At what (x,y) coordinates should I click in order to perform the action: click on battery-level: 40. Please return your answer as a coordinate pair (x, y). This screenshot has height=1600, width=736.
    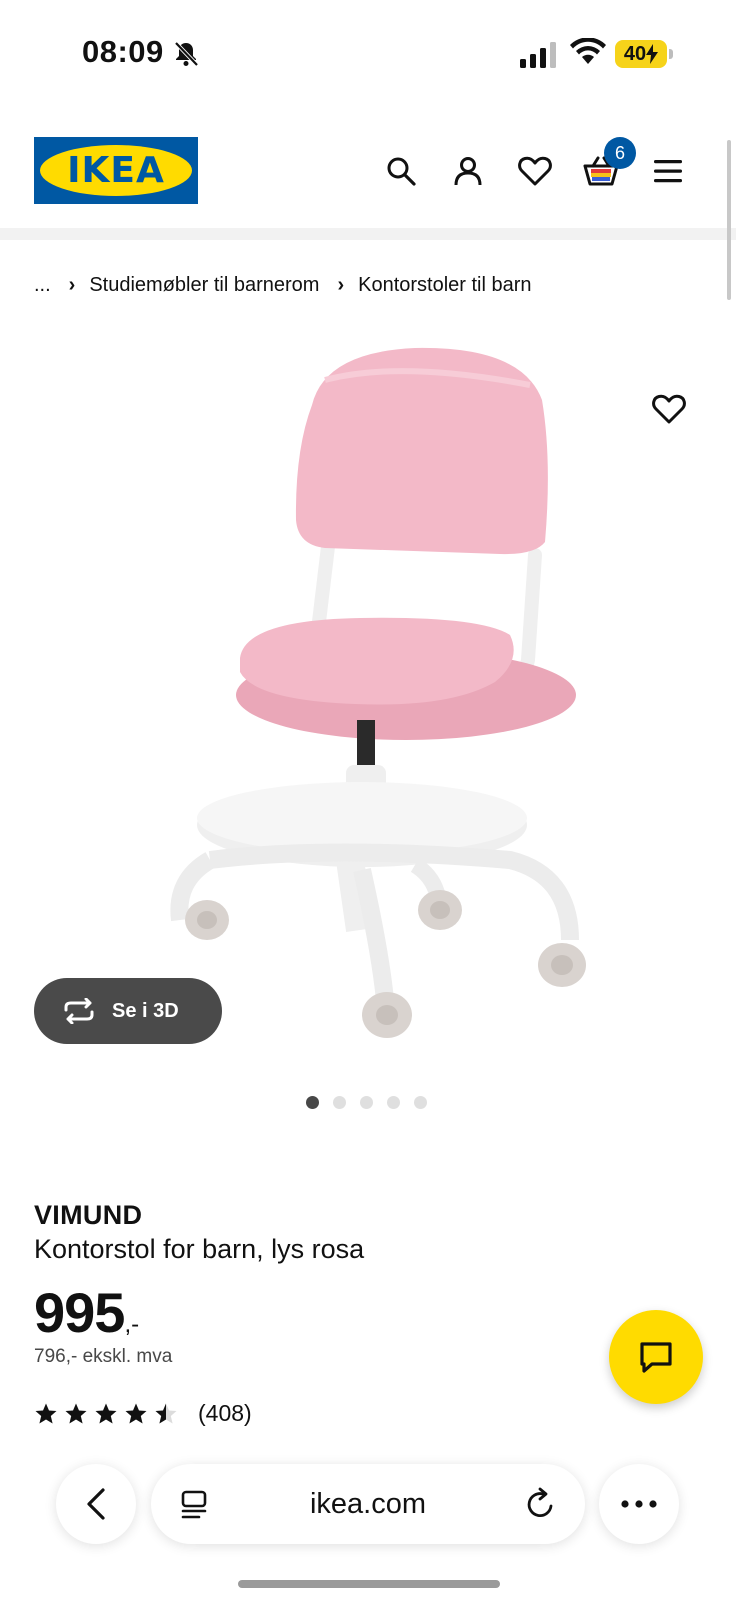
    Looking at the image, I should click on (635, 53).